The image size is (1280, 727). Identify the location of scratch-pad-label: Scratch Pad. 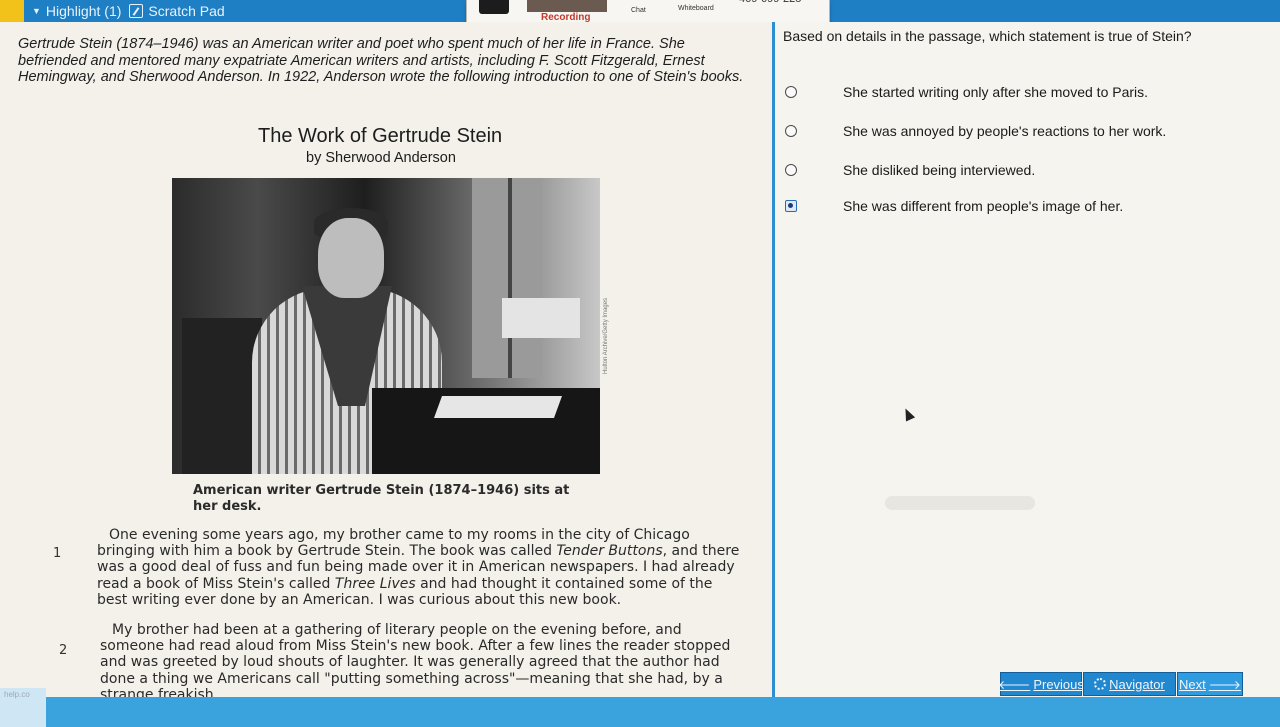
(186, 11).